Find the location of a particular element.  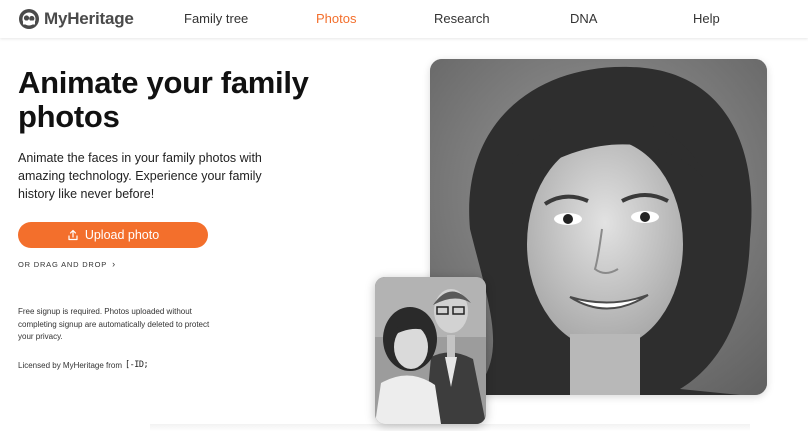

original-couple-photo is located at coordinates (430, 350).